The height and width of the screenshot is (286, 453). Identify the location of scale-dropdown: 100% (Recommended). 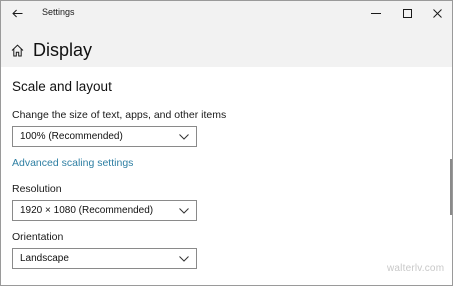
(104, 136).